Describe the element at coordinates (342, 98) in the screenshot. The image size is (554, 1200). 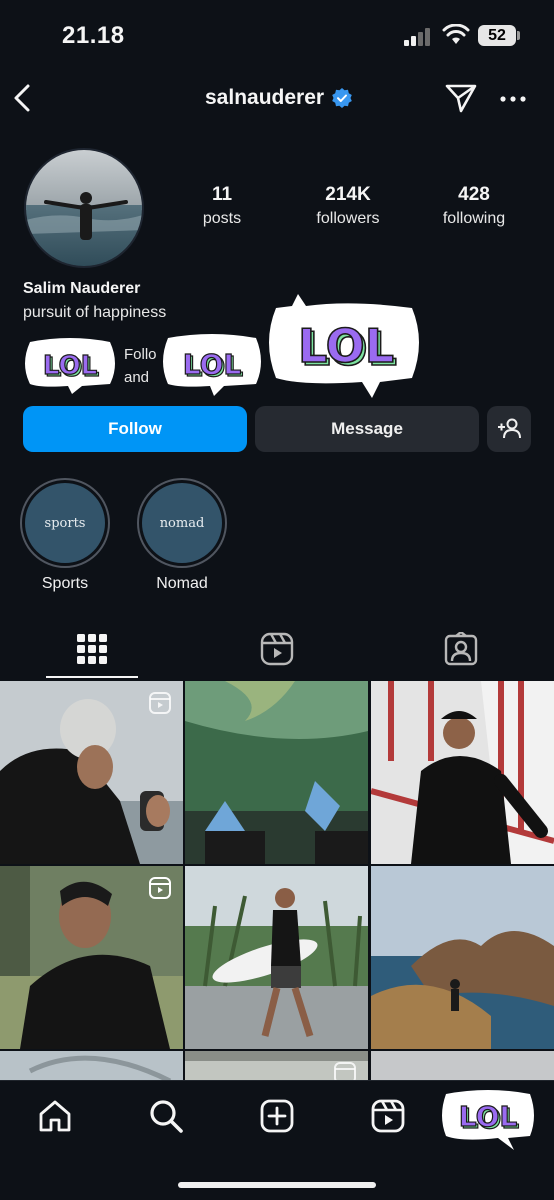
I see `verified-badge-icon` at that location.